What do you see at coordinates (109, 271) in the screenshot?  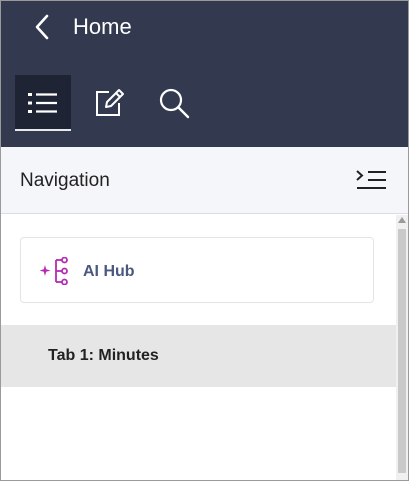 I see `ai-hub-label: AI Hub` at bounding box center [109, 271].